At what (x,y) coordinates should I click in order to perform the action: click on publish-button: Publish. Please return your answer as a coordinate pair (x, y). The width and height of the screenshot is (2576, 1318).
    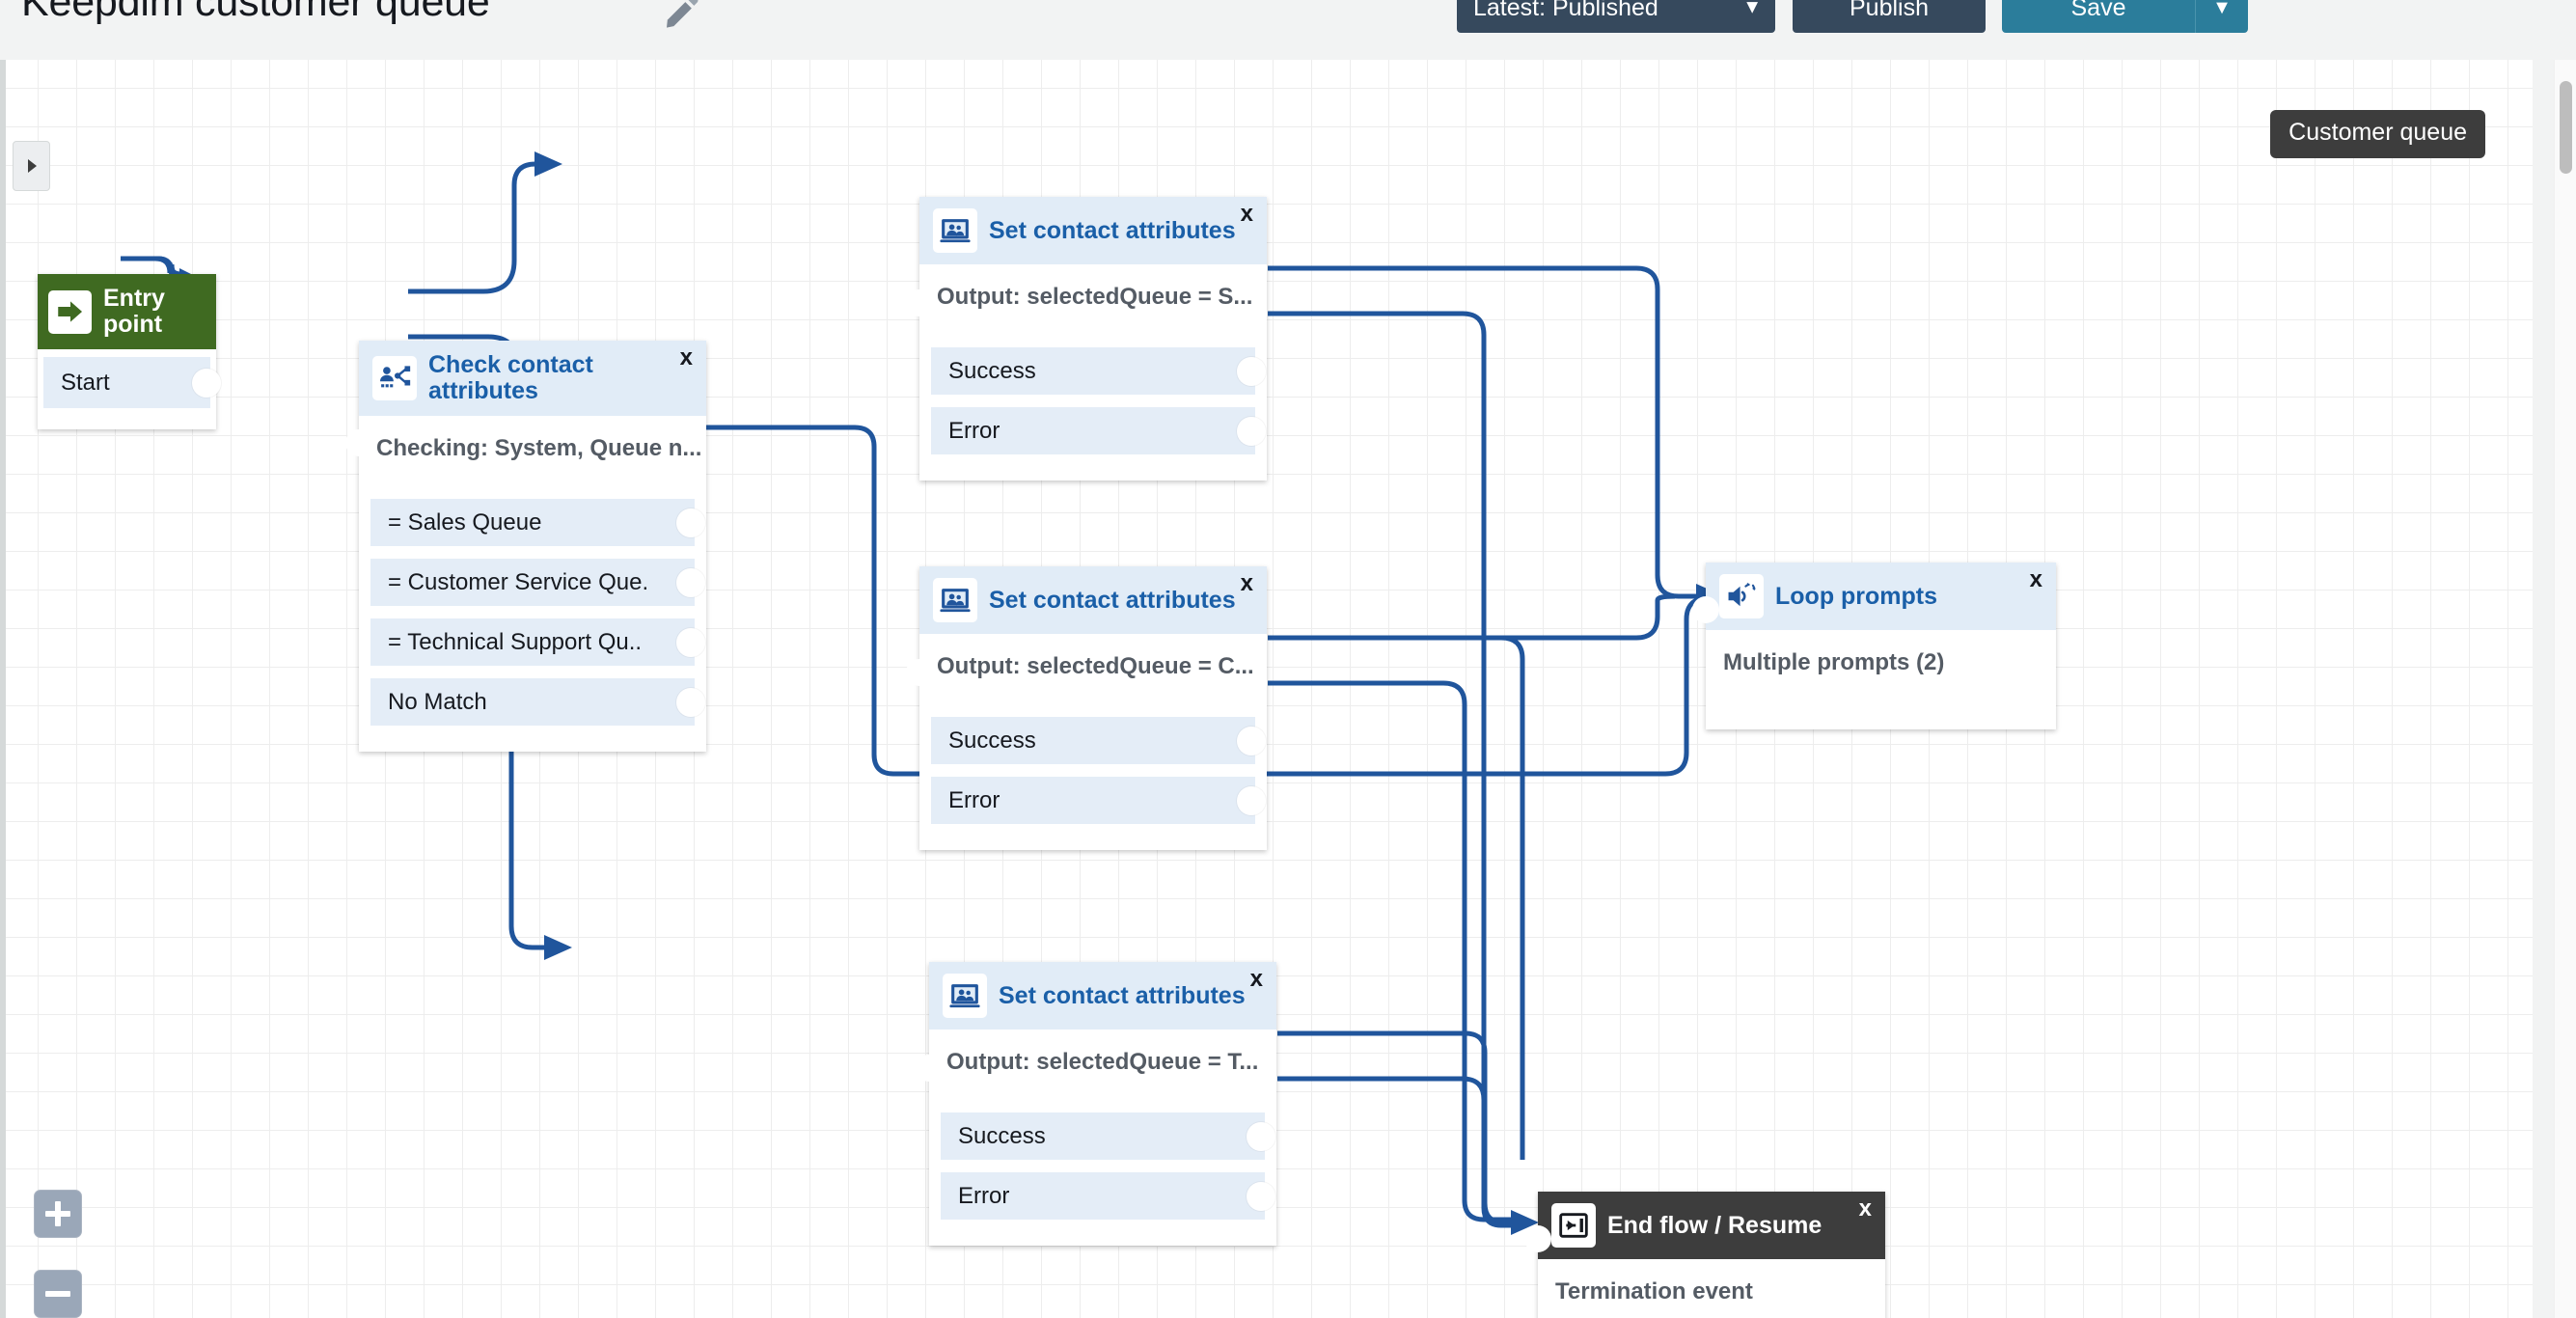
    Looking at the image, I should click on (1890, 16).